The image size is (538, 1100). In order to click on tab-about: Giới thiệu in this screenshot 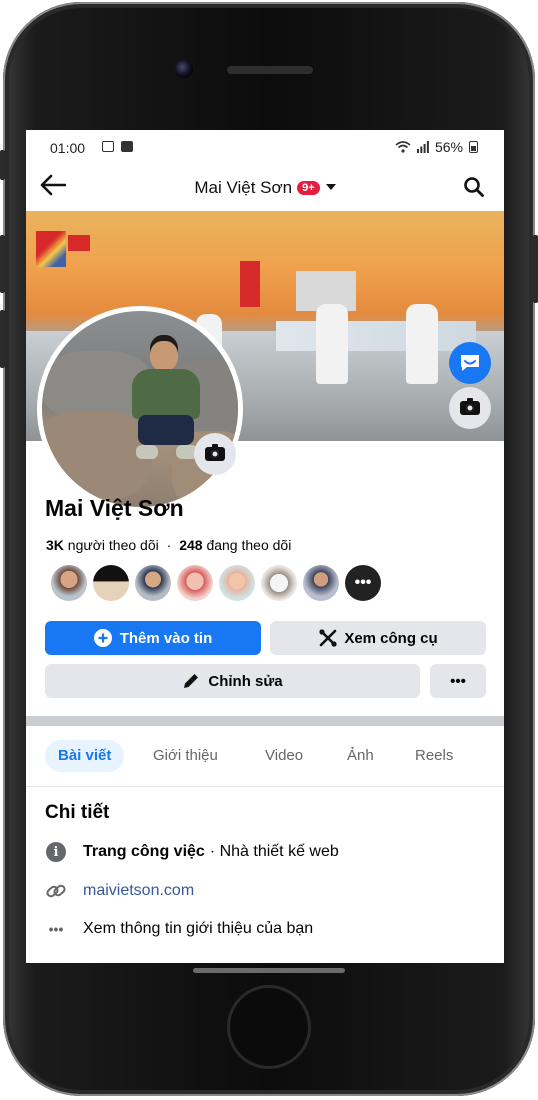, I will do `click(185, 756)`.